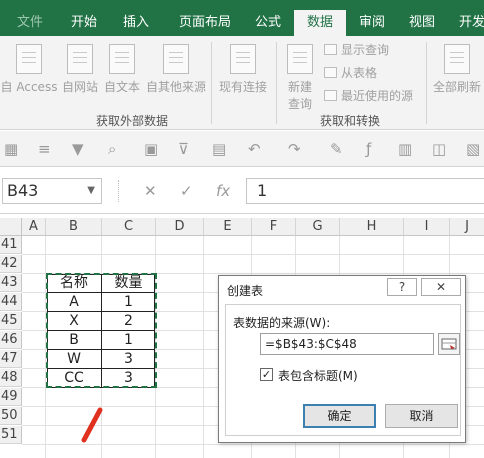 The width and height of the screenshot is (484, 458). Describe the element at coordinates (372, 23) in the screenshot. I see `tab-review: 审阅` at that location.